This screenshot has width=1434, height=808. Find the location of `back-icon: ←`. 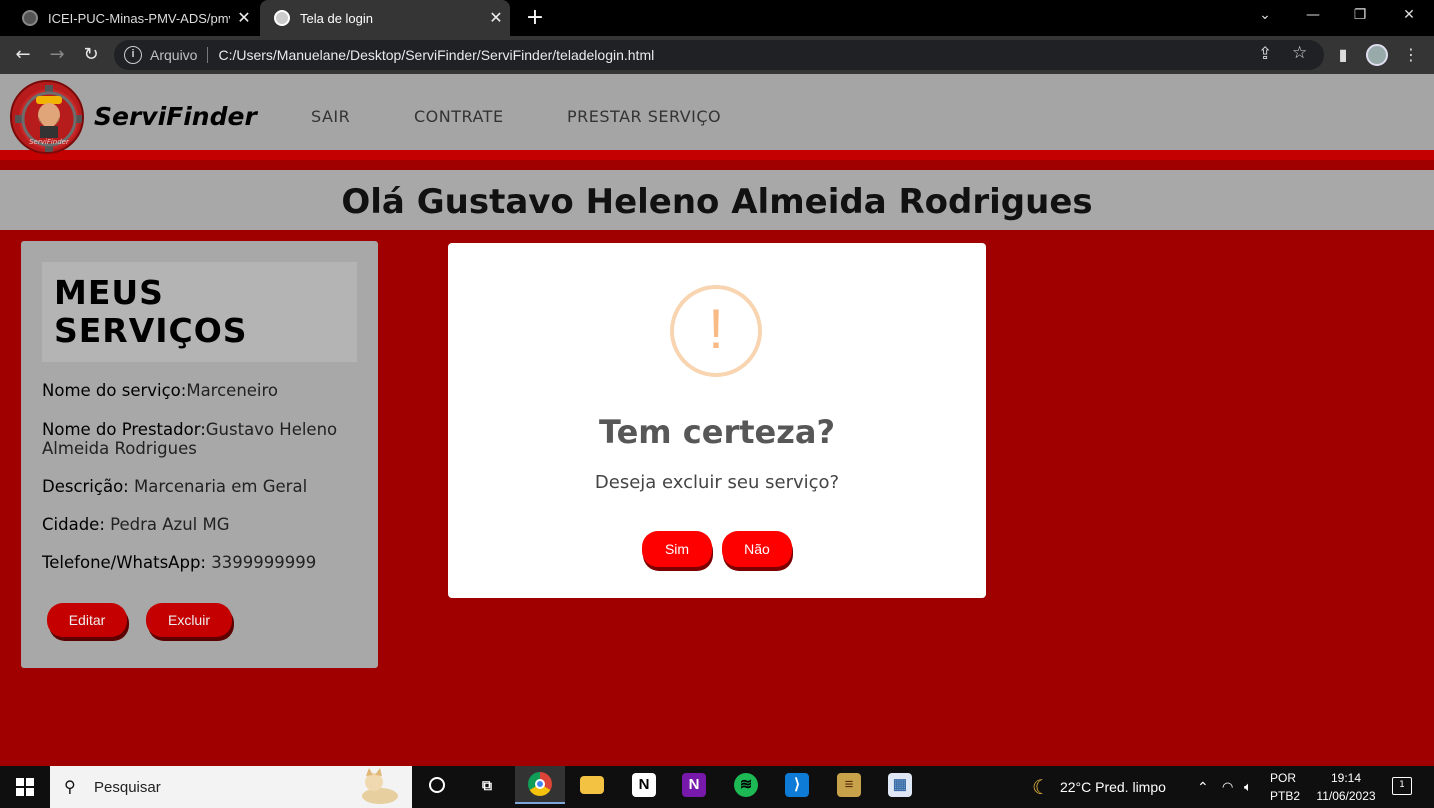

back-icon: ← is located at coordinates (23, 55).